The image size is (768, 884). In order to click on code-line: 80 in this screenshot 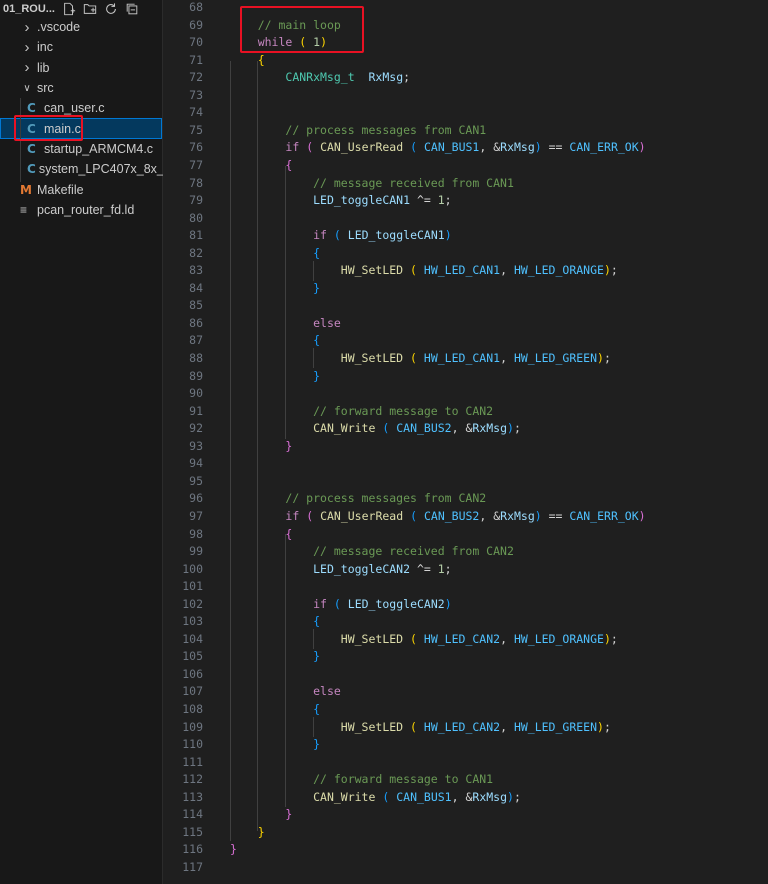, I will do `click(465, 218)`.